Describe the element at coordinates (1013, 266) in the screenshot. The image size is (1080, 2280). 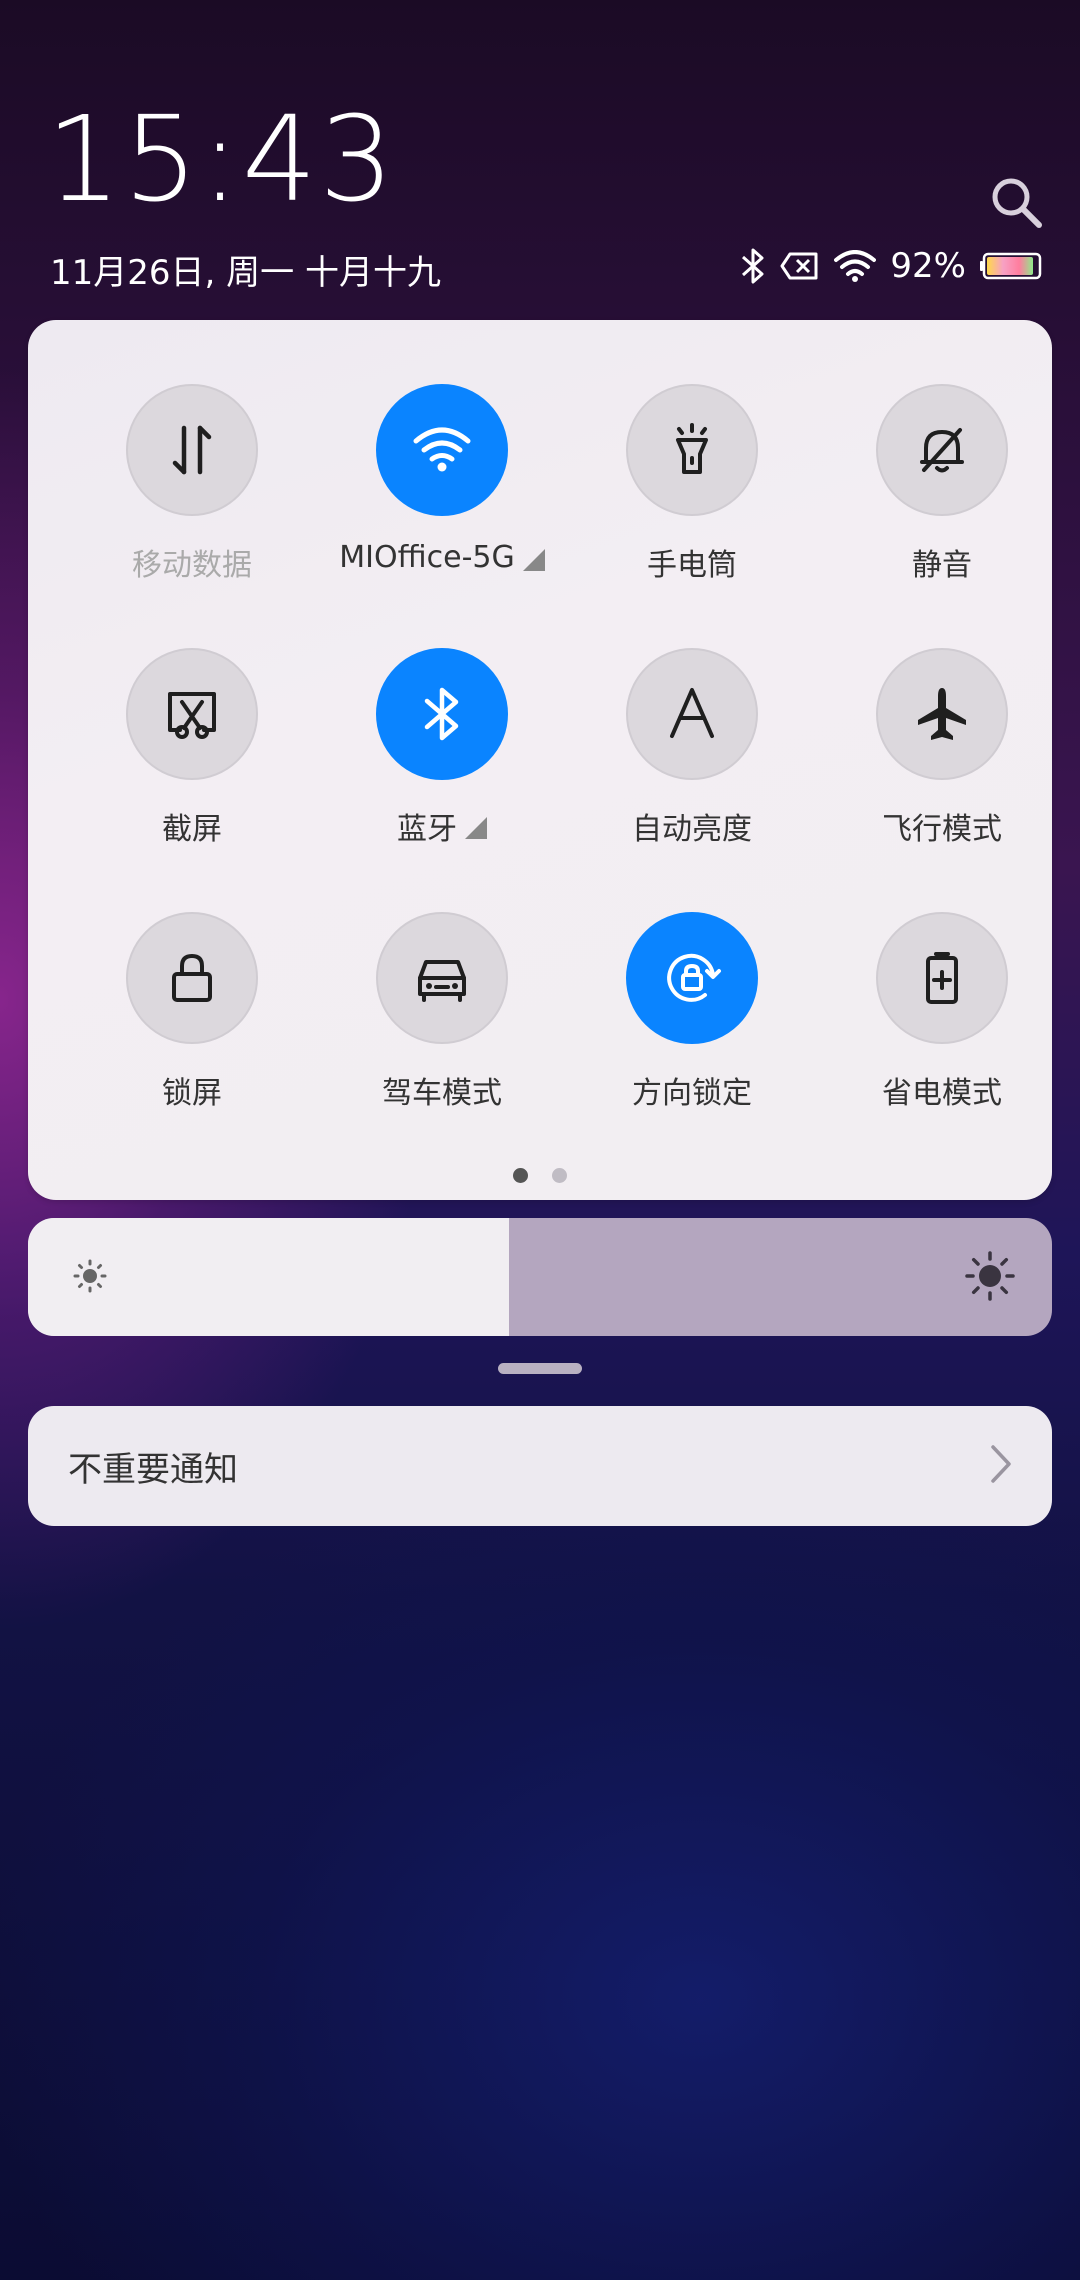
I see `battery-icon` at that location.